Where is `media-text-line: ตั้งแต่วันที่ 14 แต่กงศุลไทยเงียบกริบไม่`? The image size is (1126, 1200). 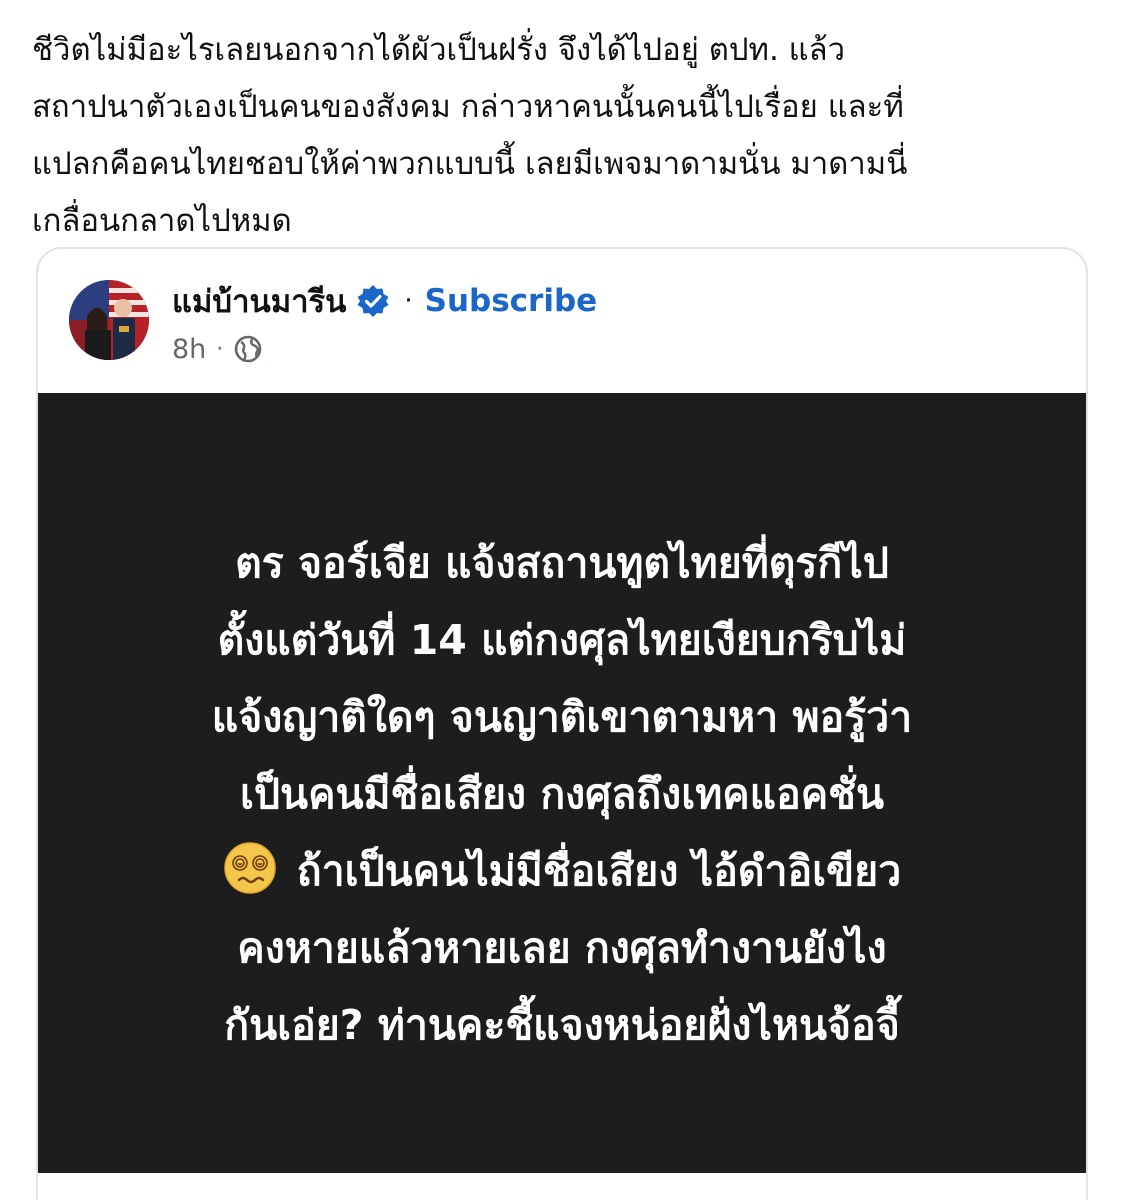 media-text-line: ตั้งแต่วันที่ 14 แต่กงศุลไทยเงียบกริบไม่ is located at coordinates (562, 640).